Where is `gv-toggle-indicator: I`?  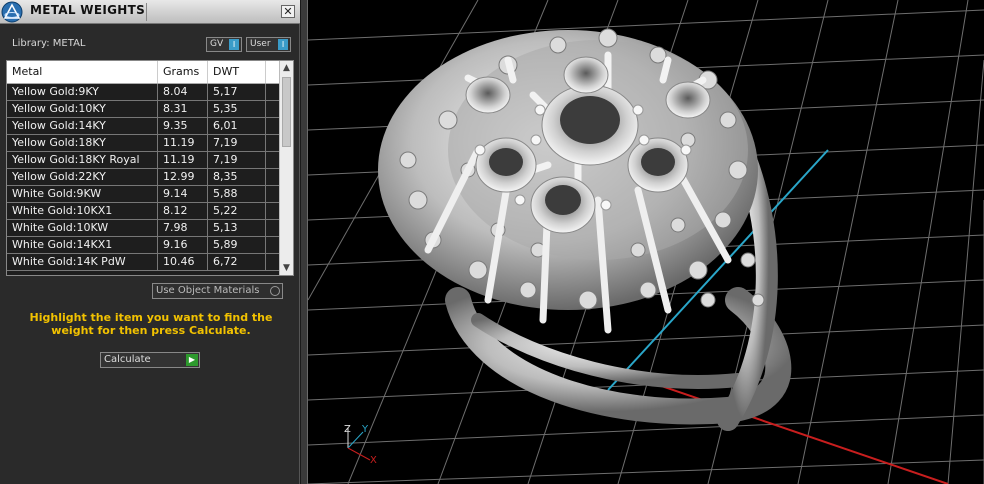 gv-toggle-indicator: I is located at coordinates (234, 44).